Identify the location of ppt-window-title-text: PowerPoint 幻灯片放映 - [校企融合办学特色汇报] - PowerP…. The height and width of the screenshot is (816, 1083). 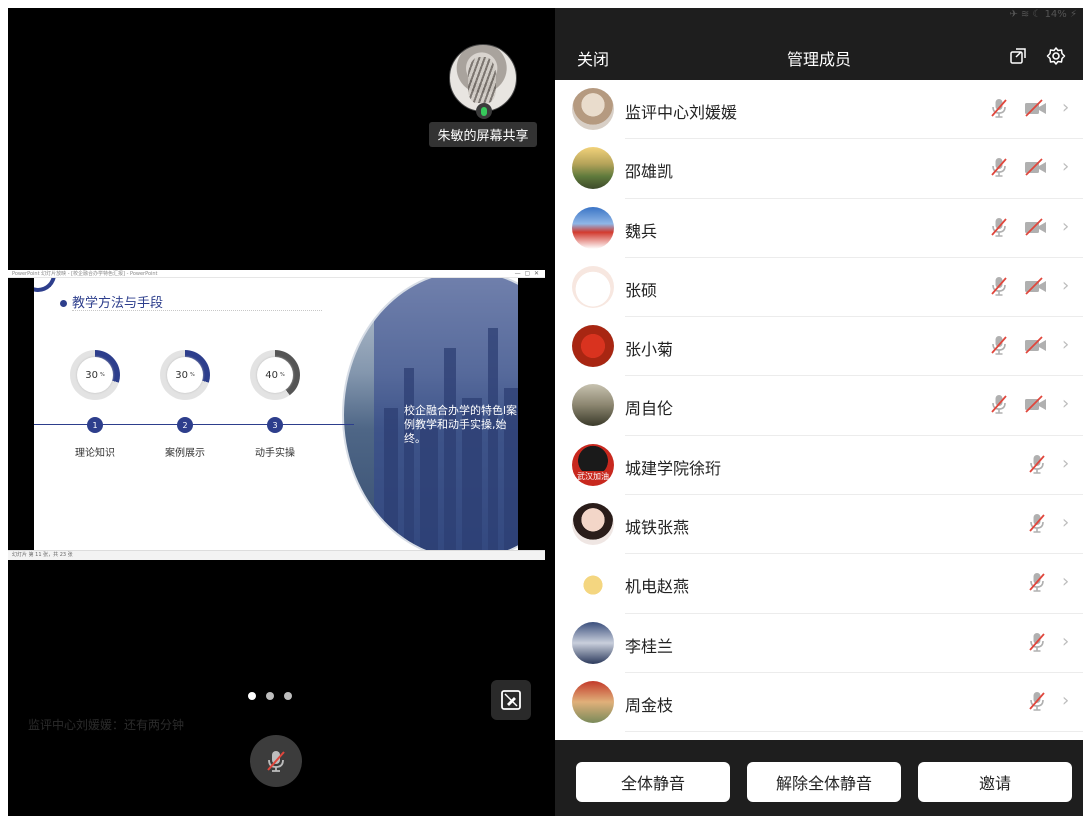
(85, 274).